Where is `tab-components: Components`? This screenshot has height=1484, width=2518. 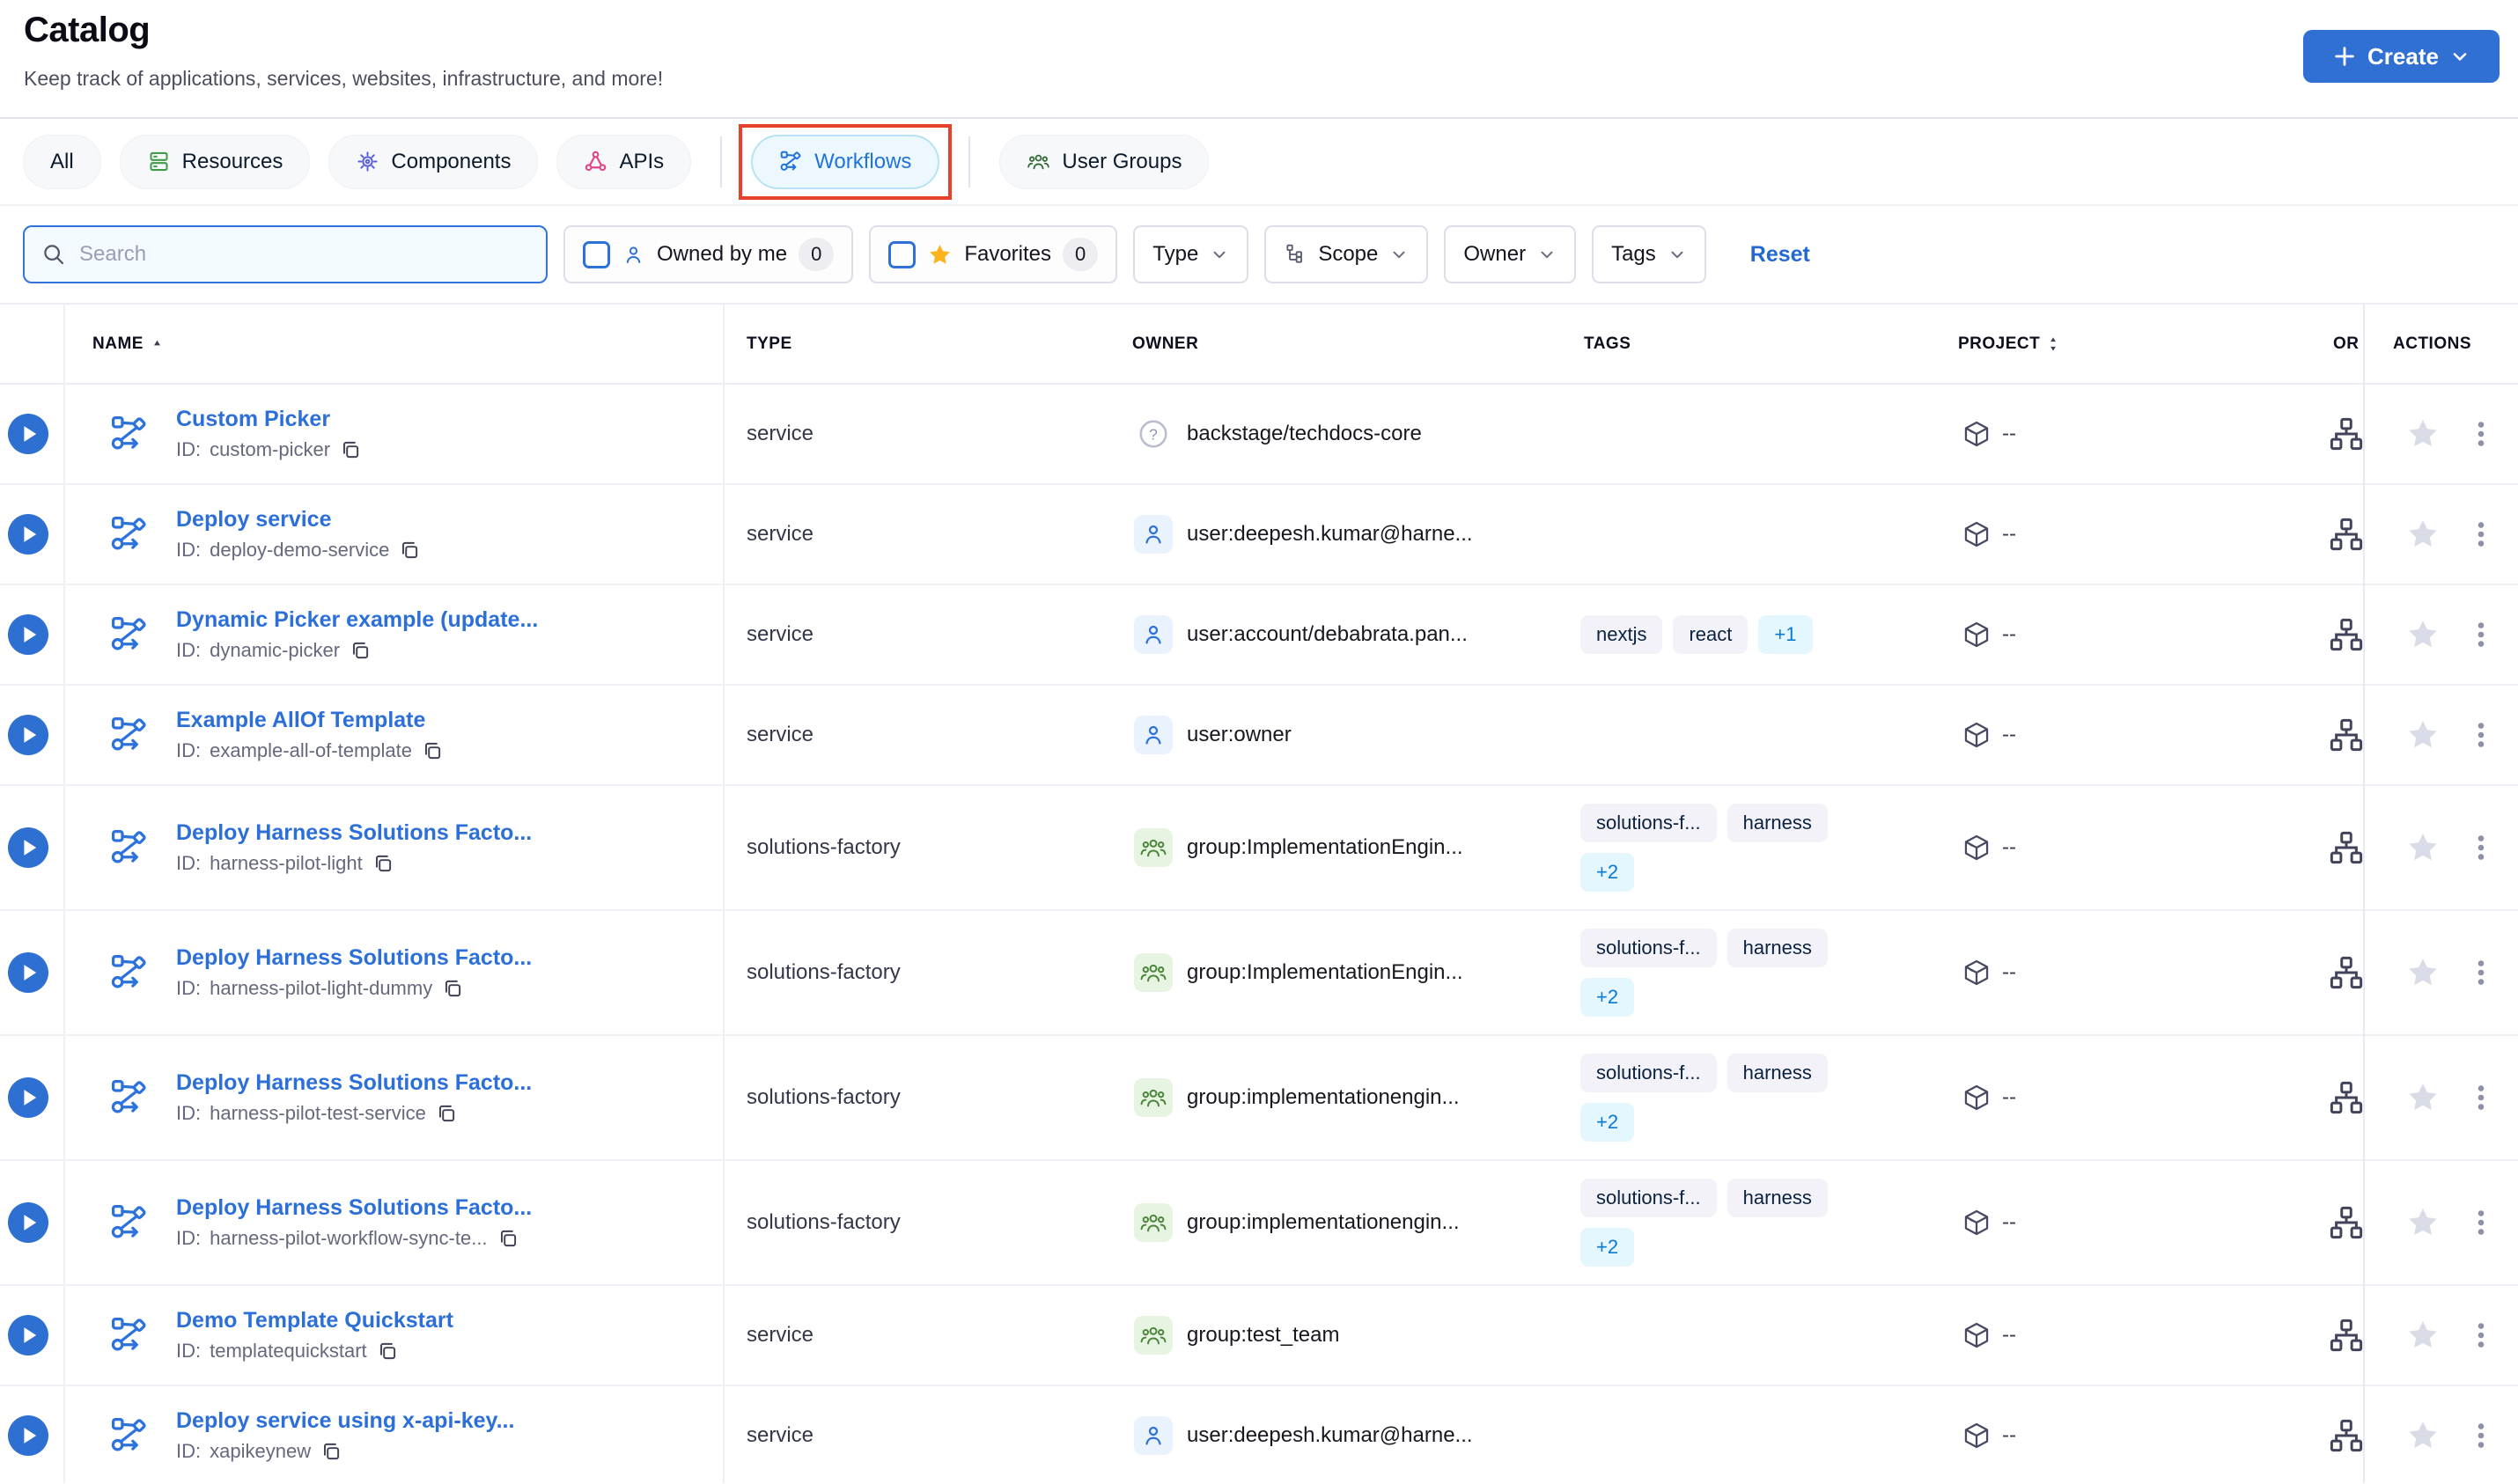 tab-components: Components is located at coordinates (434, 161).